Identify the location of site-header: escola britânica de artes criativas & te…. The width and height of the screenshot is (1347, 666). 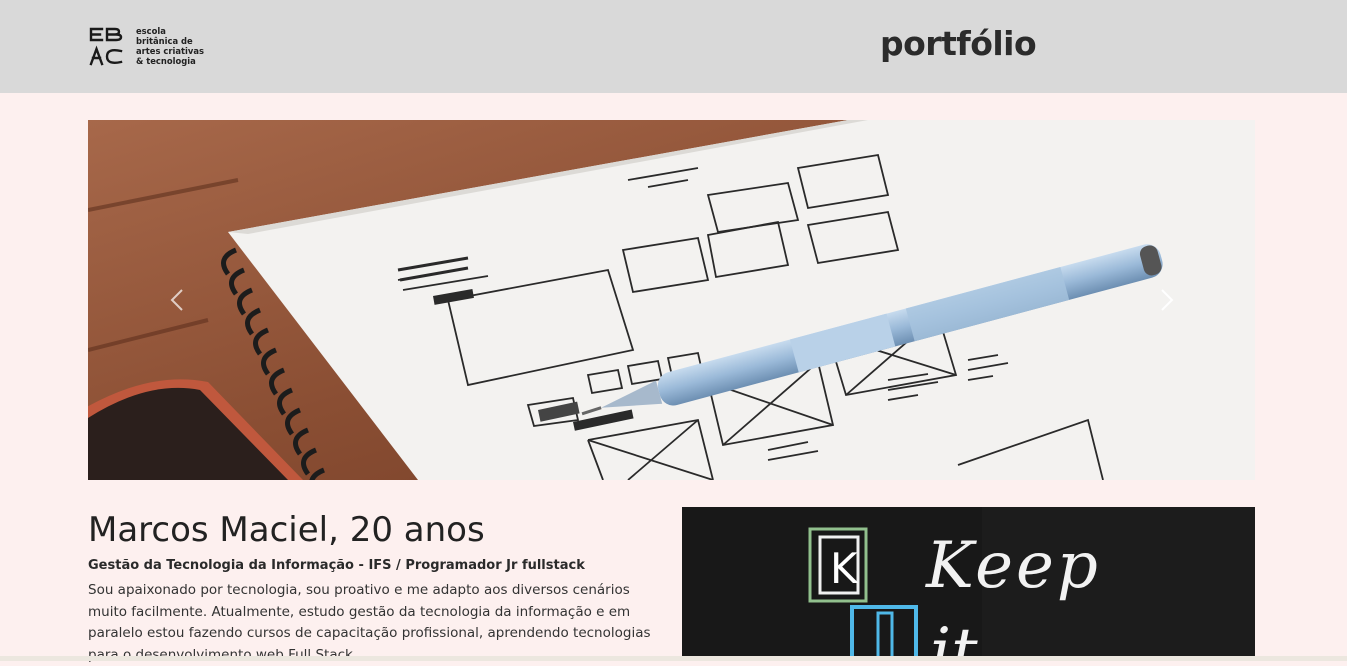
(673, 46).